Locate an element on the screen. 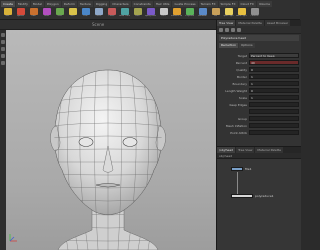 The image size is (320, 250). node-polyreduce1-label: polyreduce1 is located at coordinates (264, 196).